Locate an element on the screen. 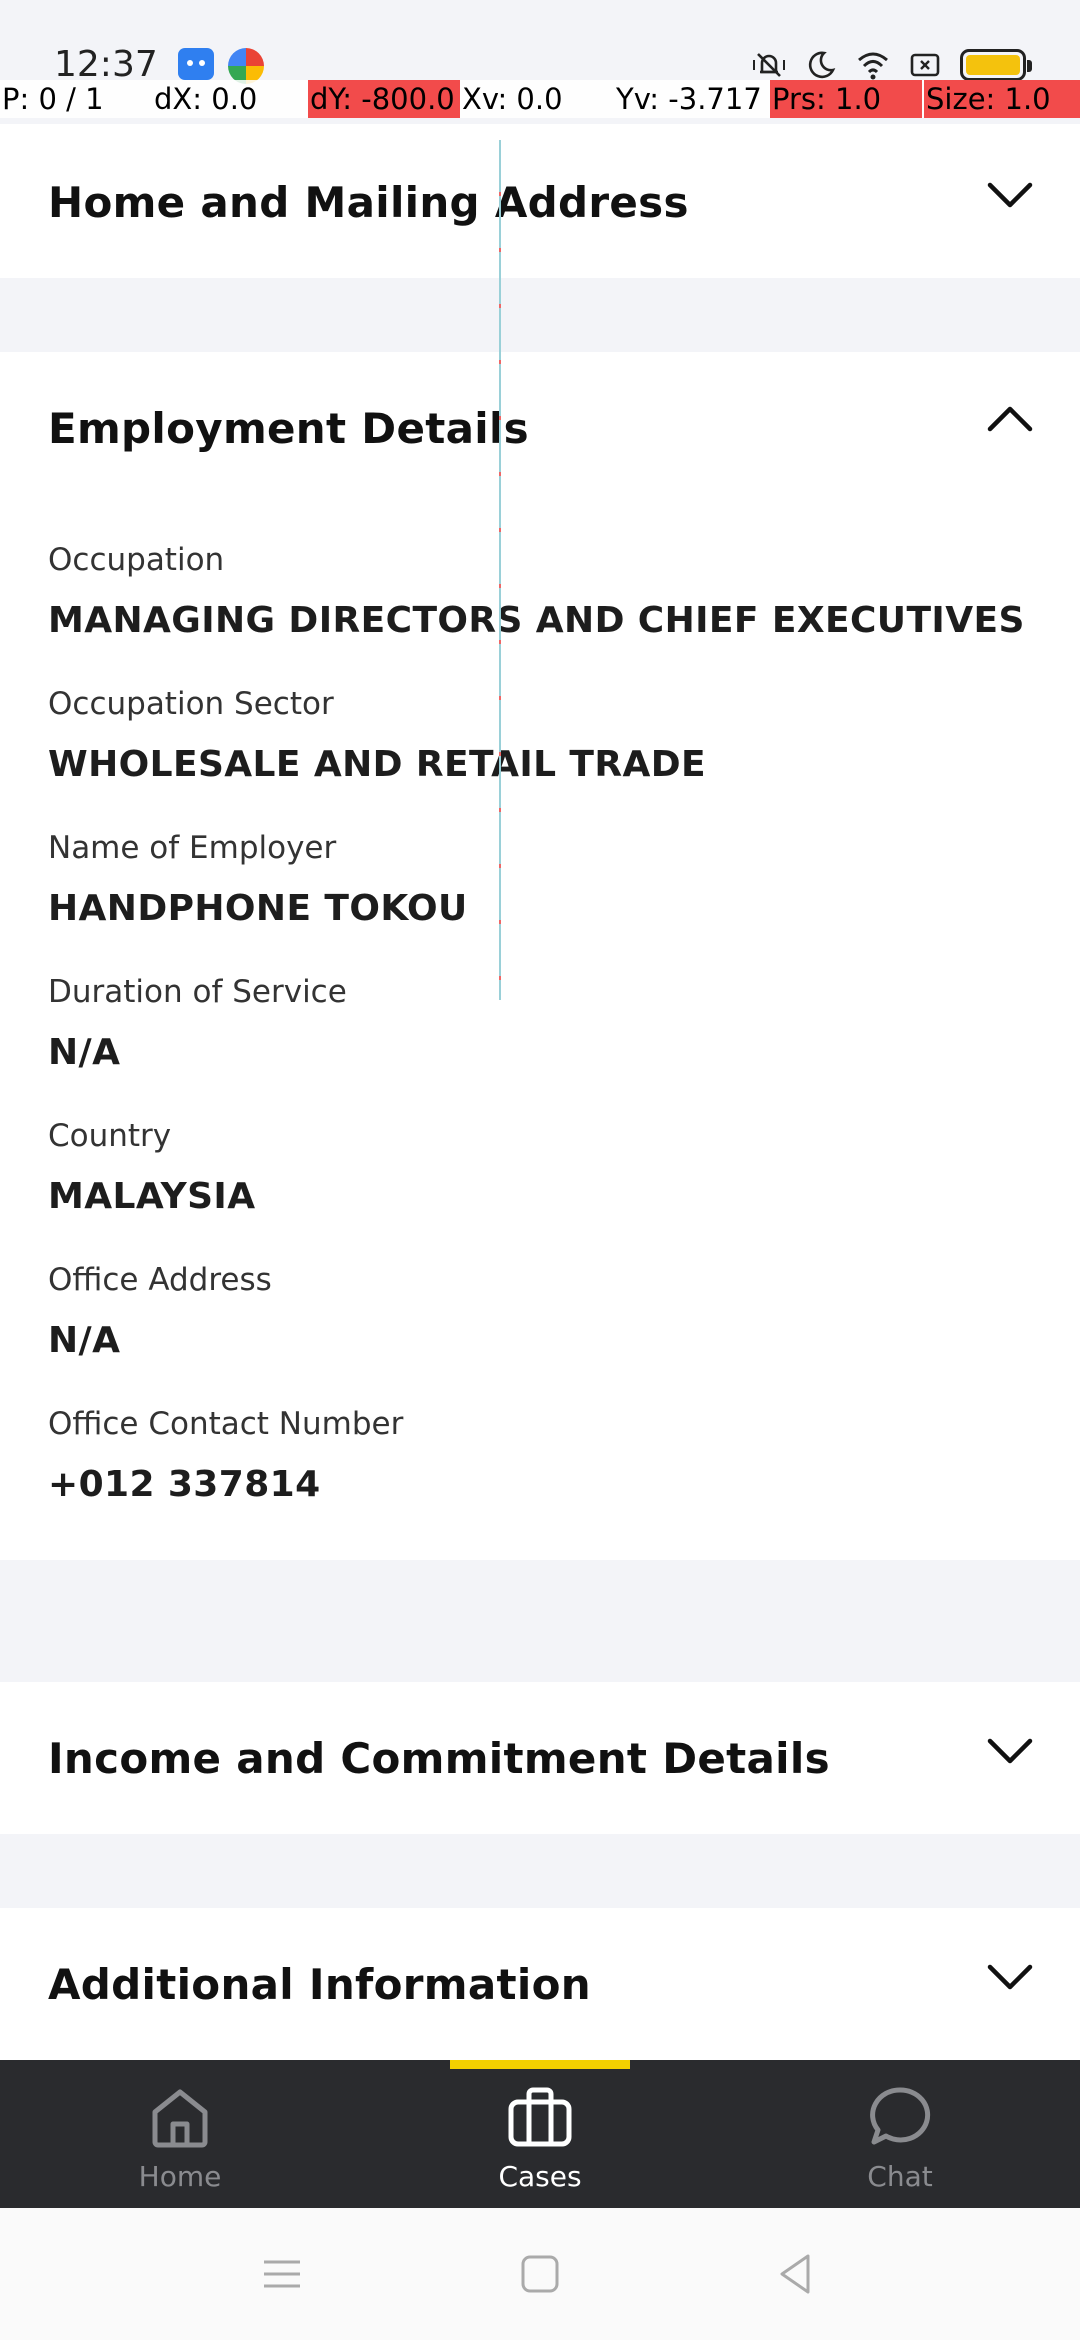 The width and height of the screenshot is (1080, 2340). field-value-office-contact: +012 337814 is located at coordinates (184, 1484).